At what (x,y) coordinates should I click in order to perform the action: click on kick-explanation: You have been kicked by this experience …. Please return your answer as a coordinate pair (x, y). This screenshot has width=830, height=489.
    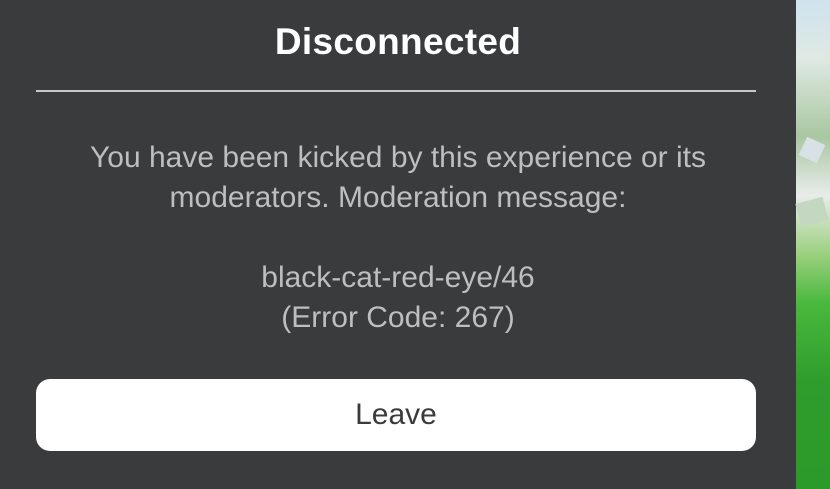
    Looking at the image, I should click on (398, 177).